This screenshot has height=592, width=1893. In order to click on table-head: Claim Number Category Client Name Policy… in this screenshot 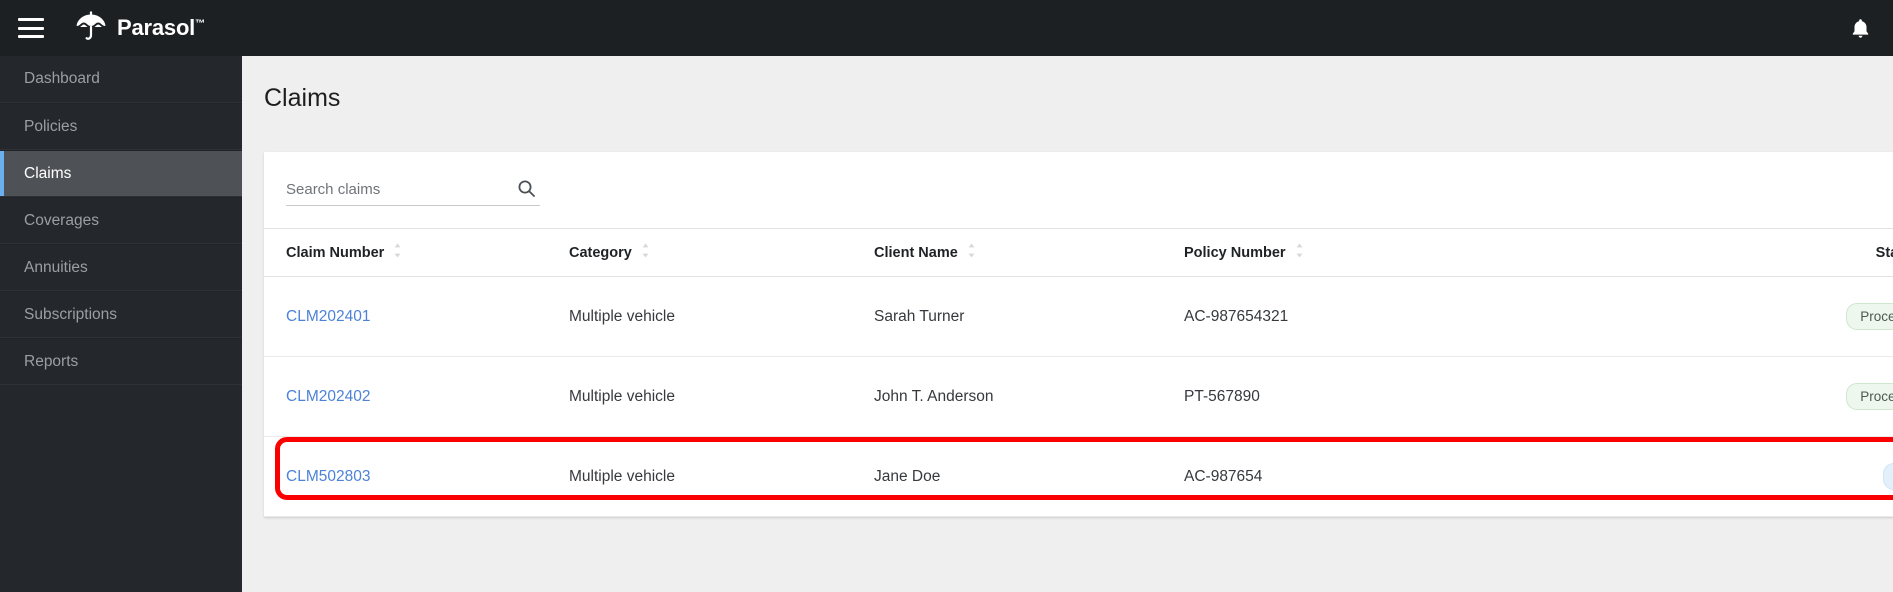, I will do `click(1078, 252)`.